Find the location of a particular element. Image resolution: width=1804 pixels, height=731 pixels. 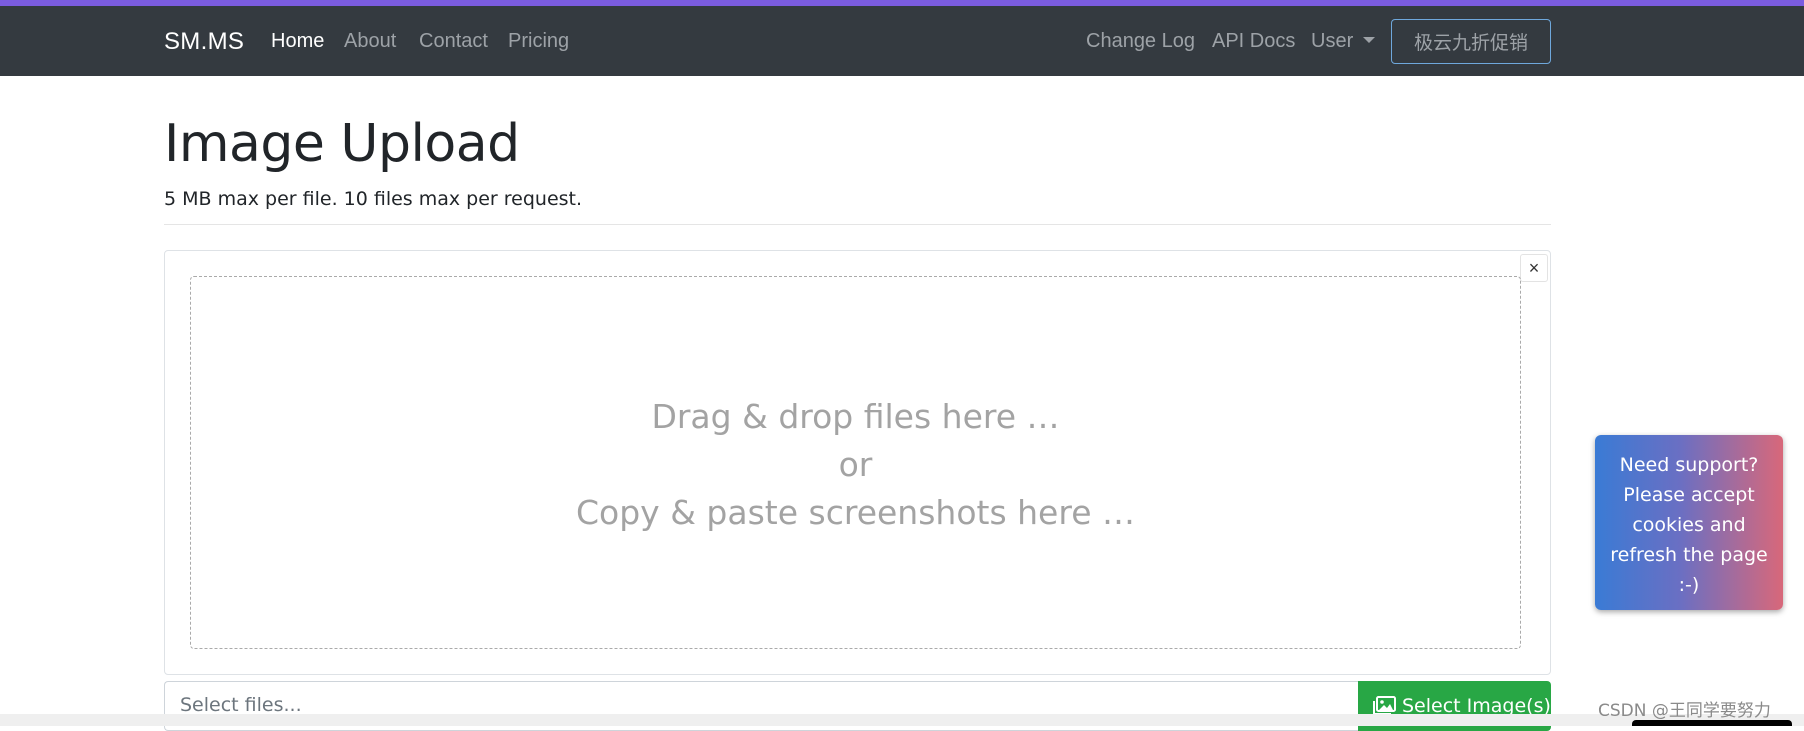

watermark: CSDN @王同学要努力 is located at coordinates (1684, 711).